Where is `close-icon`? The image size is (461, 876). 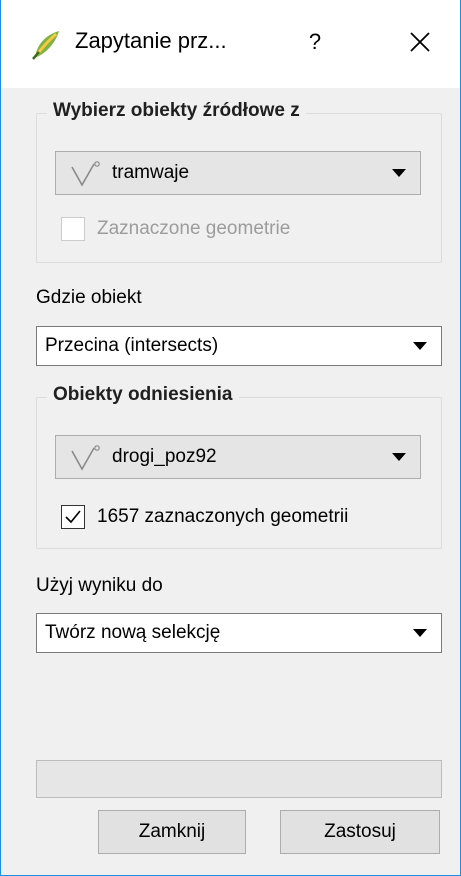
close-icon is located at coordinates (420, 42).